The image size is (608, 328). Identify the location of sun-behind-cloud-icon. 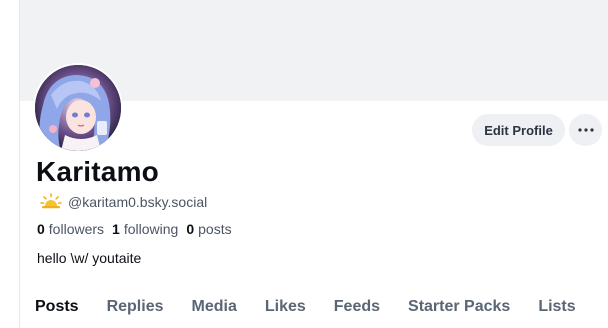
(51, 201).